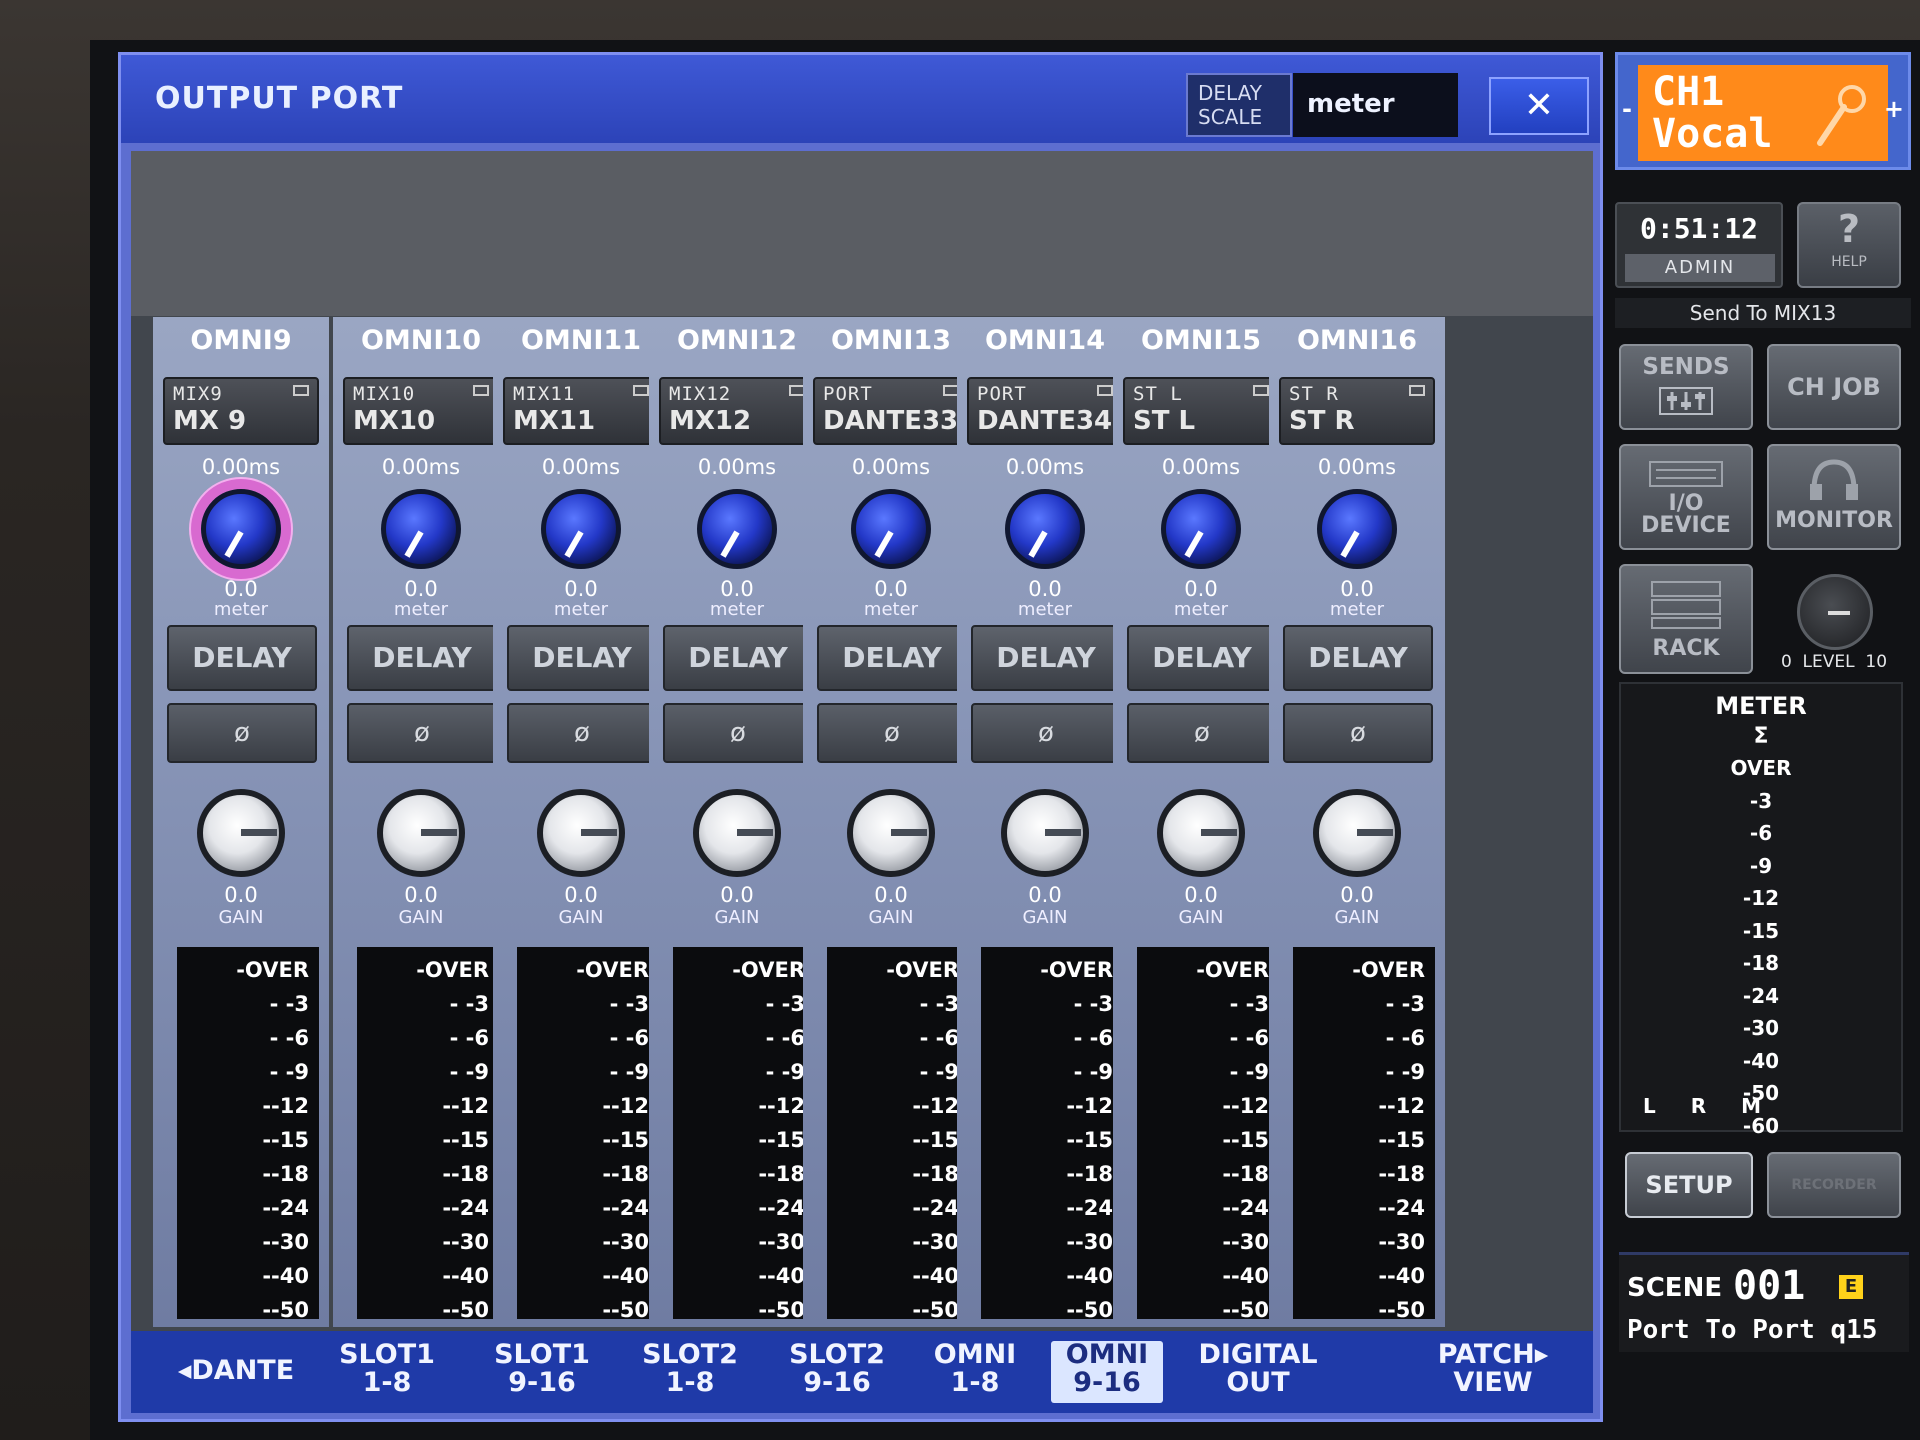  I want to click on patch-source-type: MIX12, so click(700, 394).